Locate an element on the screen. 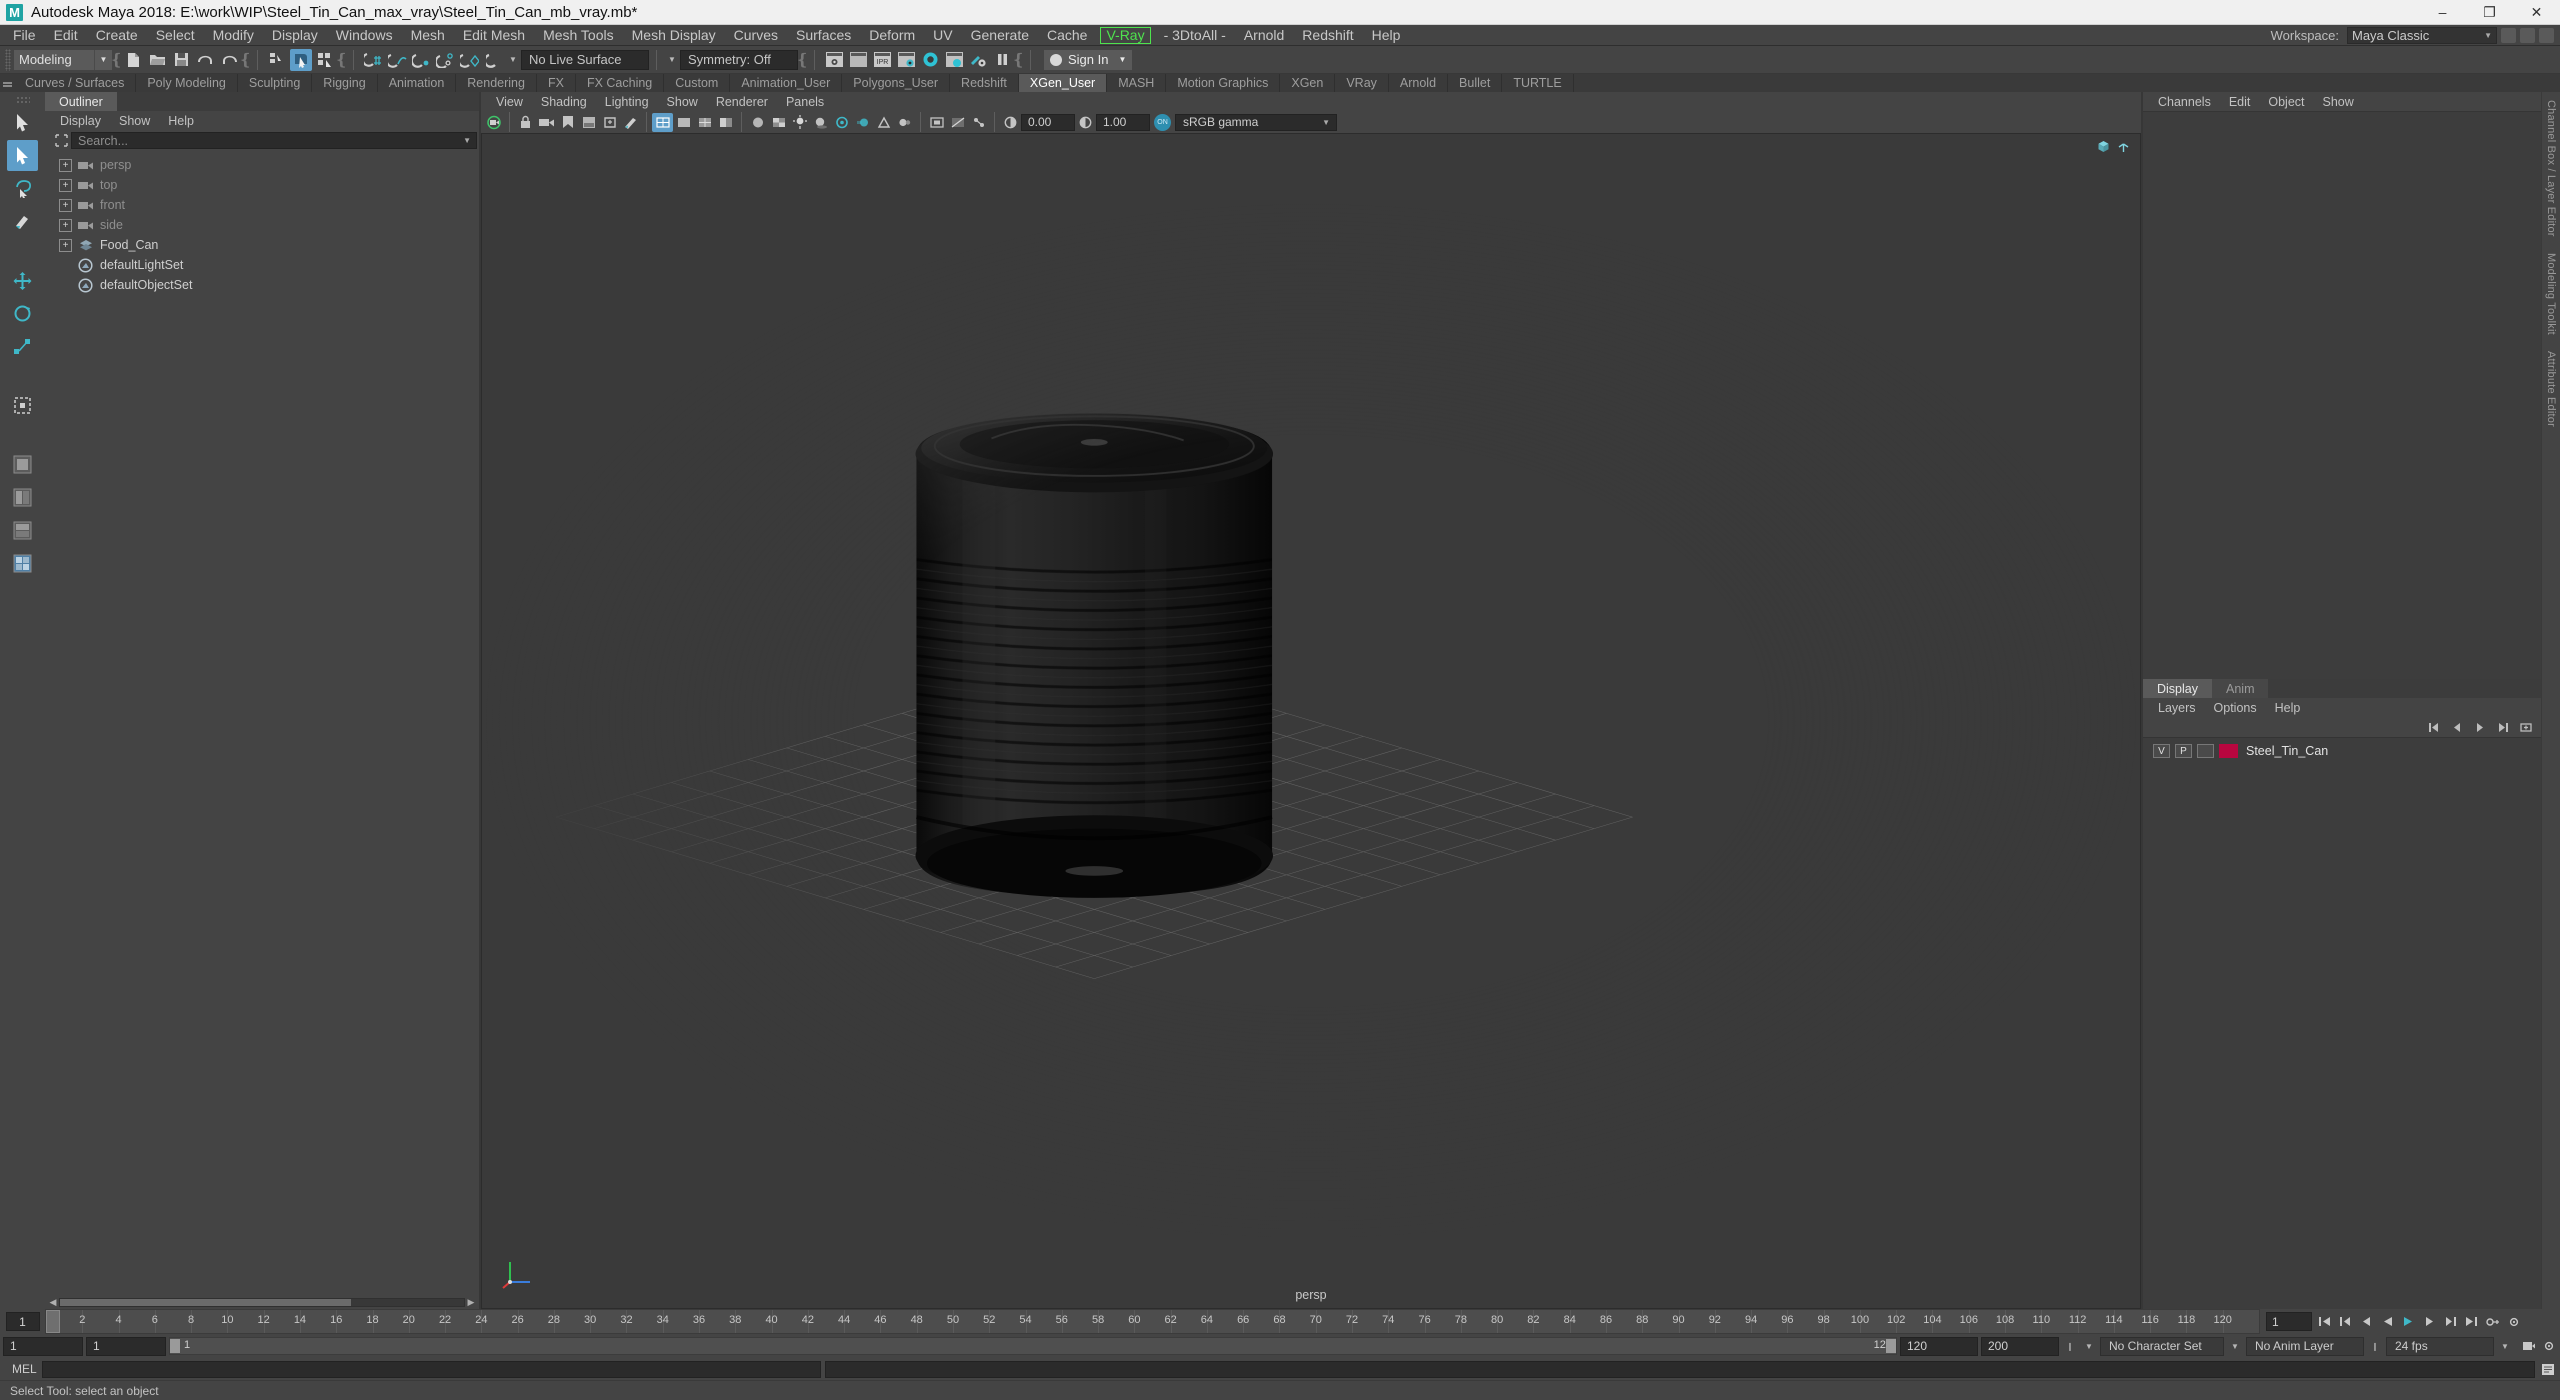 The image size is (2560, 1400). viewport-cube-icon is located at coordinates (2103, 146).